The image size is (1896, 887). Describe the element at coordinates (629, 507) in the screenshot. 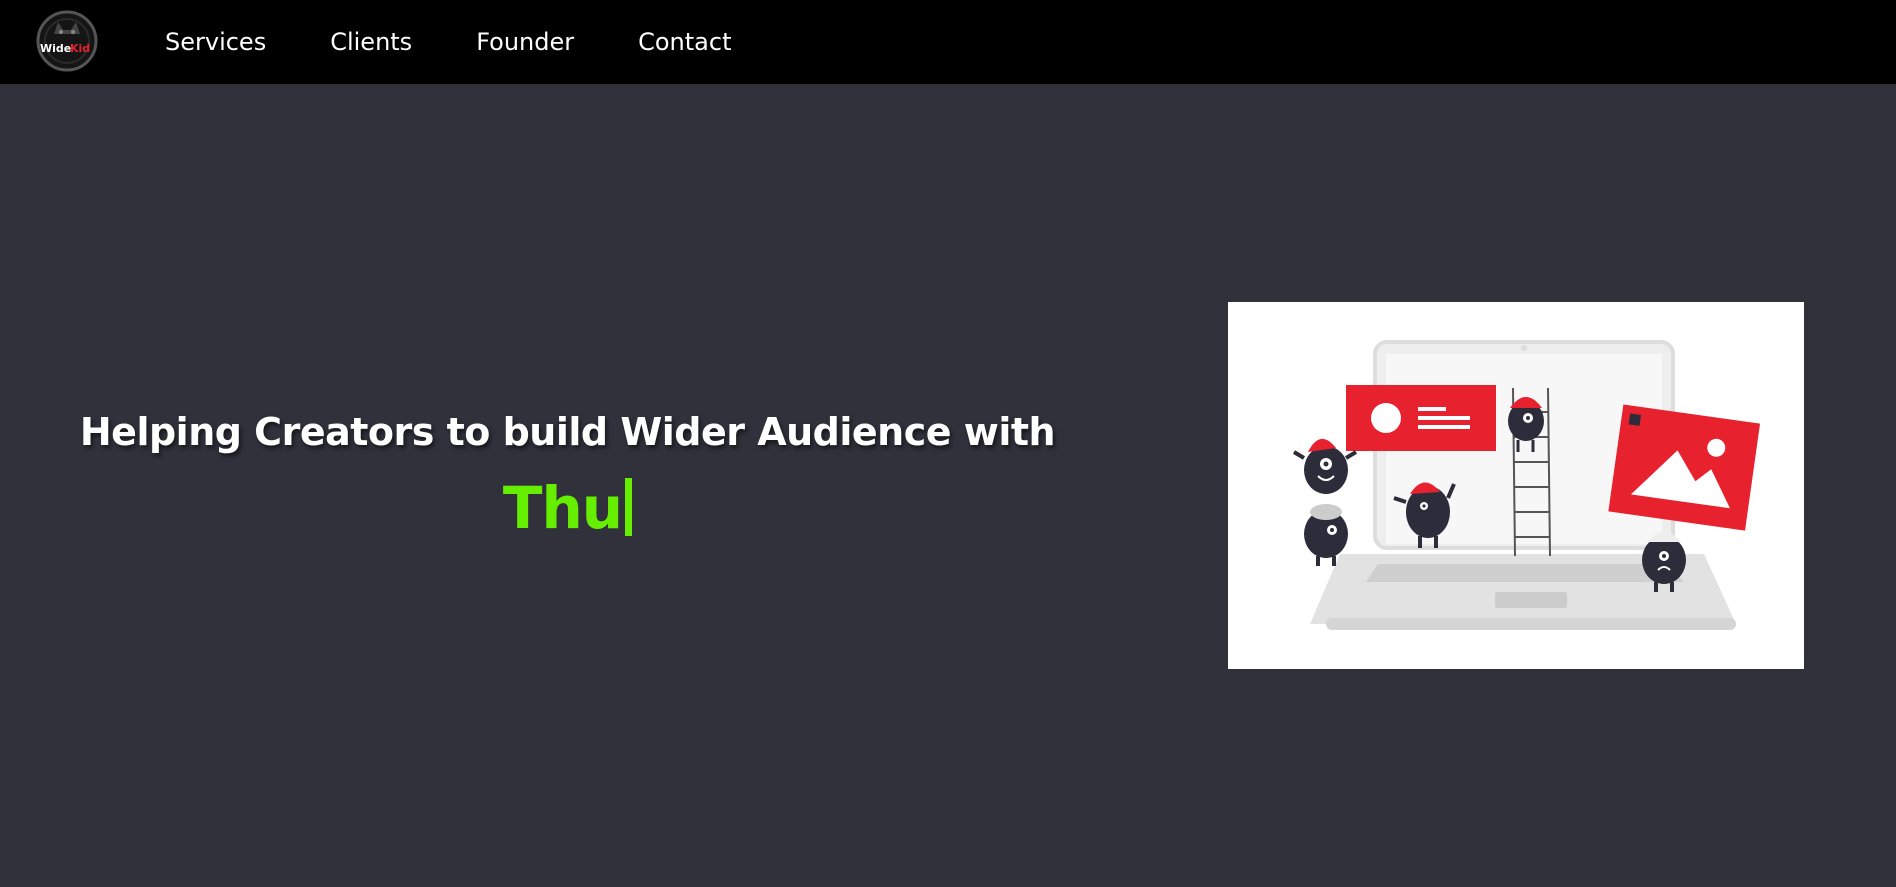

I see `typing-cursor` at that location.